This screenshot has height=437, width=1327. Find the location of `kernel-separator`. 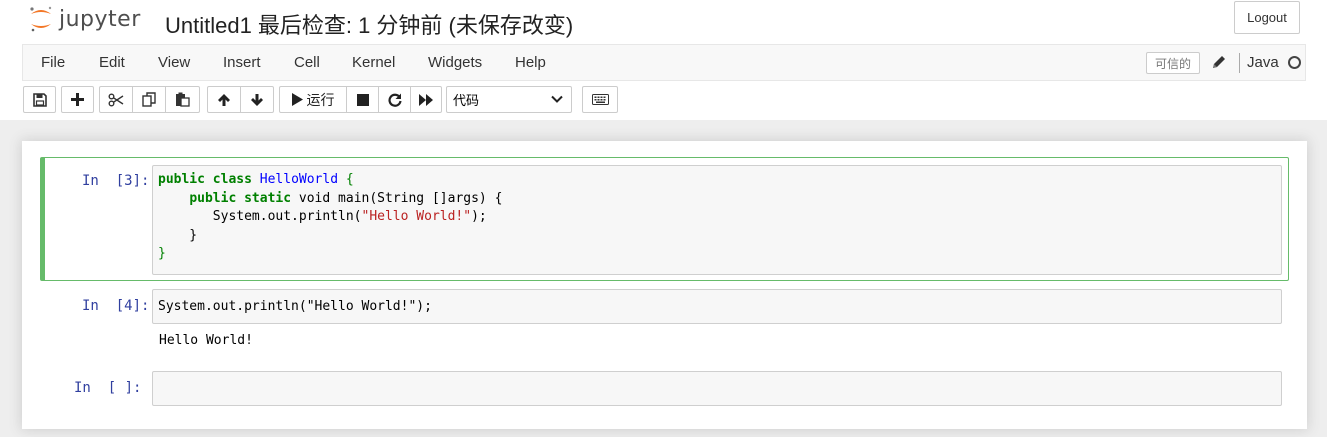

kernel-separator is located at coordinates (1239, 63).